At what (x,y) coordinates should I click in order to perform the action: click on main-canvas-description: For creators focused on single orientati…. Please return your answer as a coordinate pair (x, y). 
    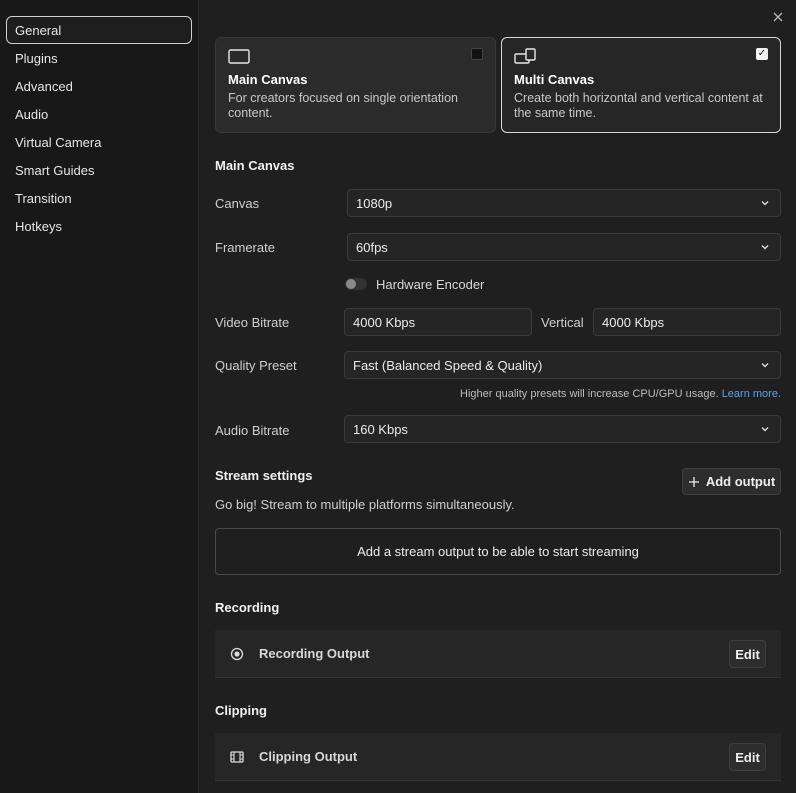
    Looking at the image, I should click on (343, 105).